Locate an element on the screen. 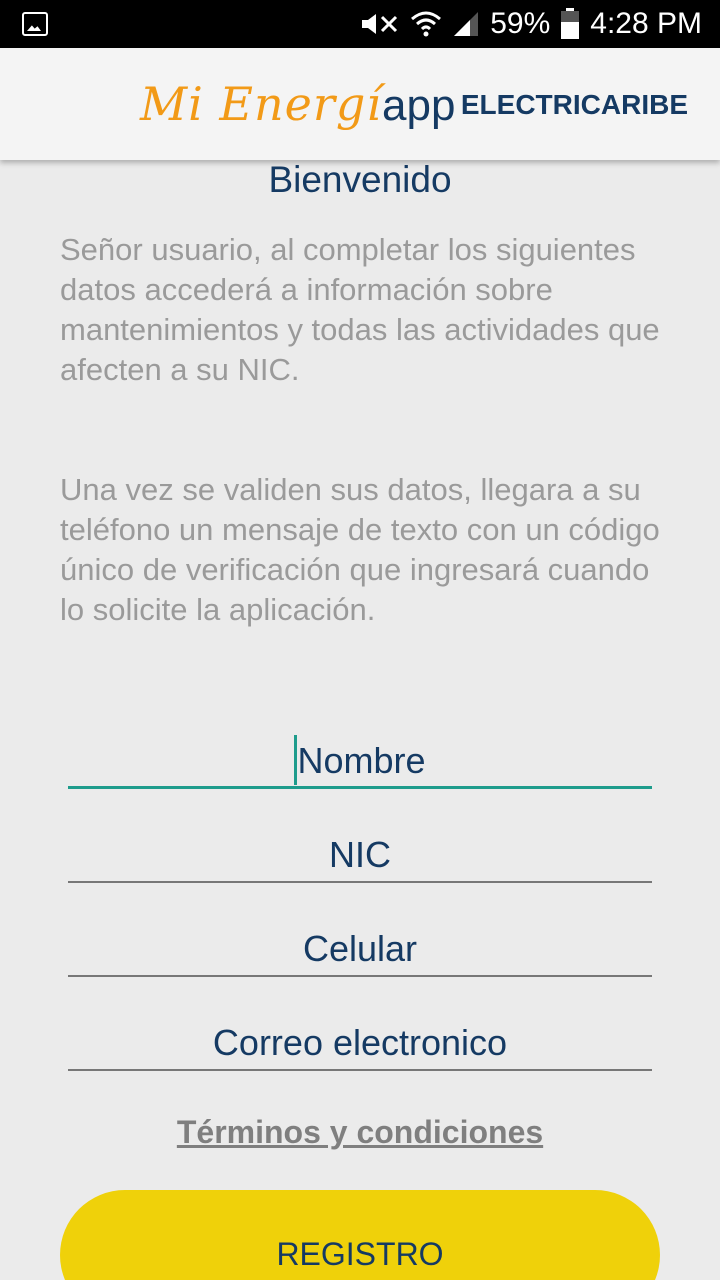 The image size is (720, 1280). register-button-label: REGISTRO is located at coordinates (360, 1254).